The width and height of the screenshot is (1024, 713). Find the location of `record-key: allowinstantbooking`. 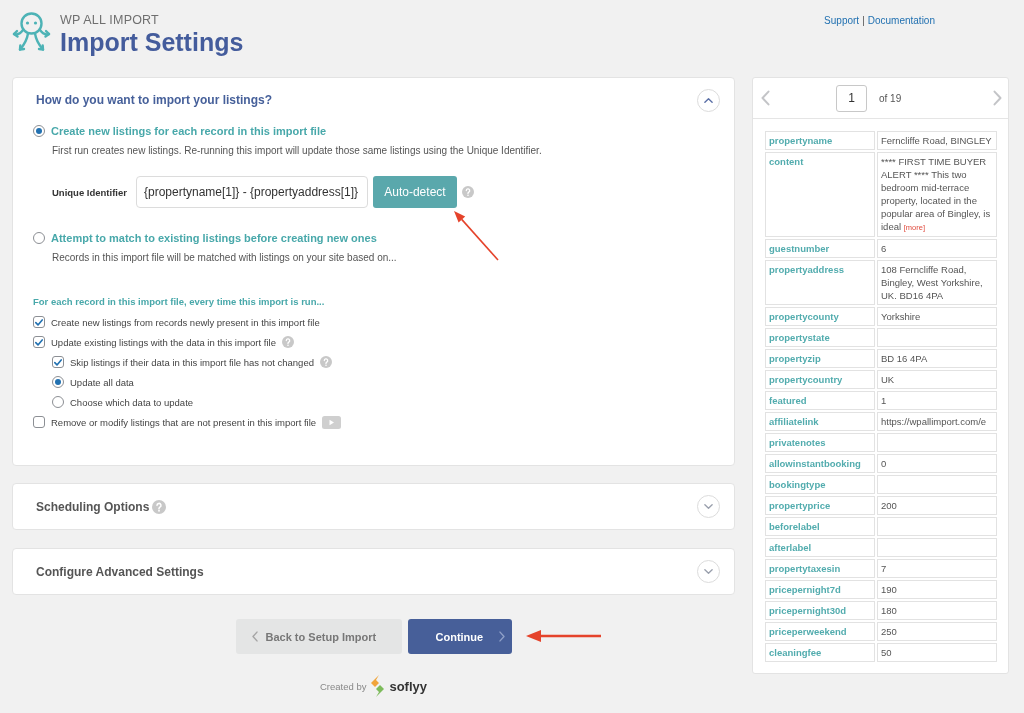

record-key: allowinstantbooking is located at coordinates (815, 463).